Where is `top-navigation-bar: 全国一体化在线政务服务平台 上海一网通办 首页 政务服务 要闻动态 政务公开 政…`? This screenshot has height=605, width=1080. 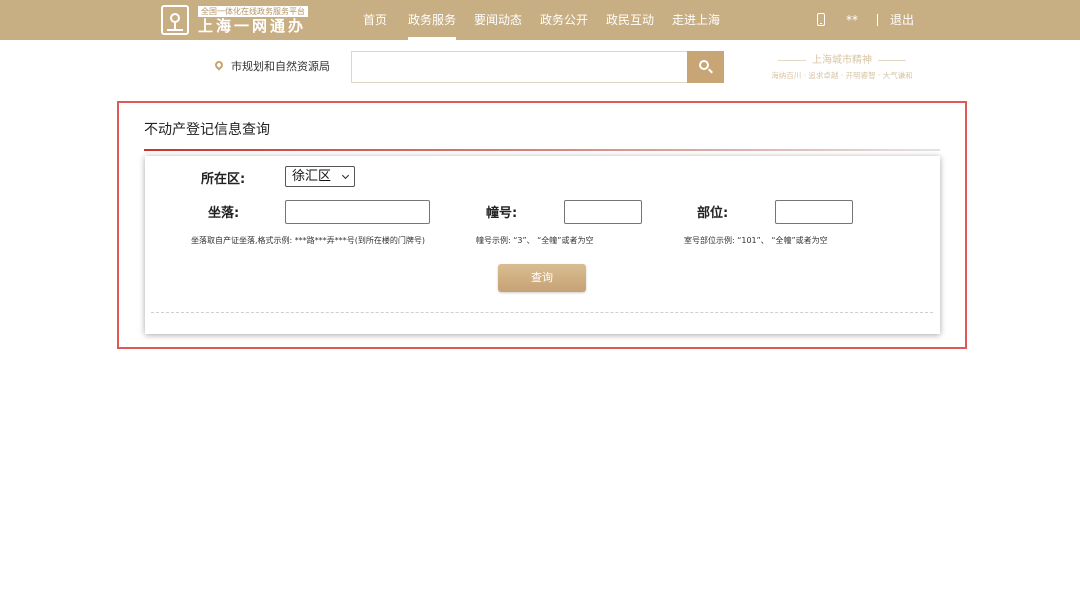
top-navigation-bar: 全国一体化在线政务服务平台 上海一网通办 首页 政务服务 要闻动态 政务公开 政… is located at coordinates (540, 20).